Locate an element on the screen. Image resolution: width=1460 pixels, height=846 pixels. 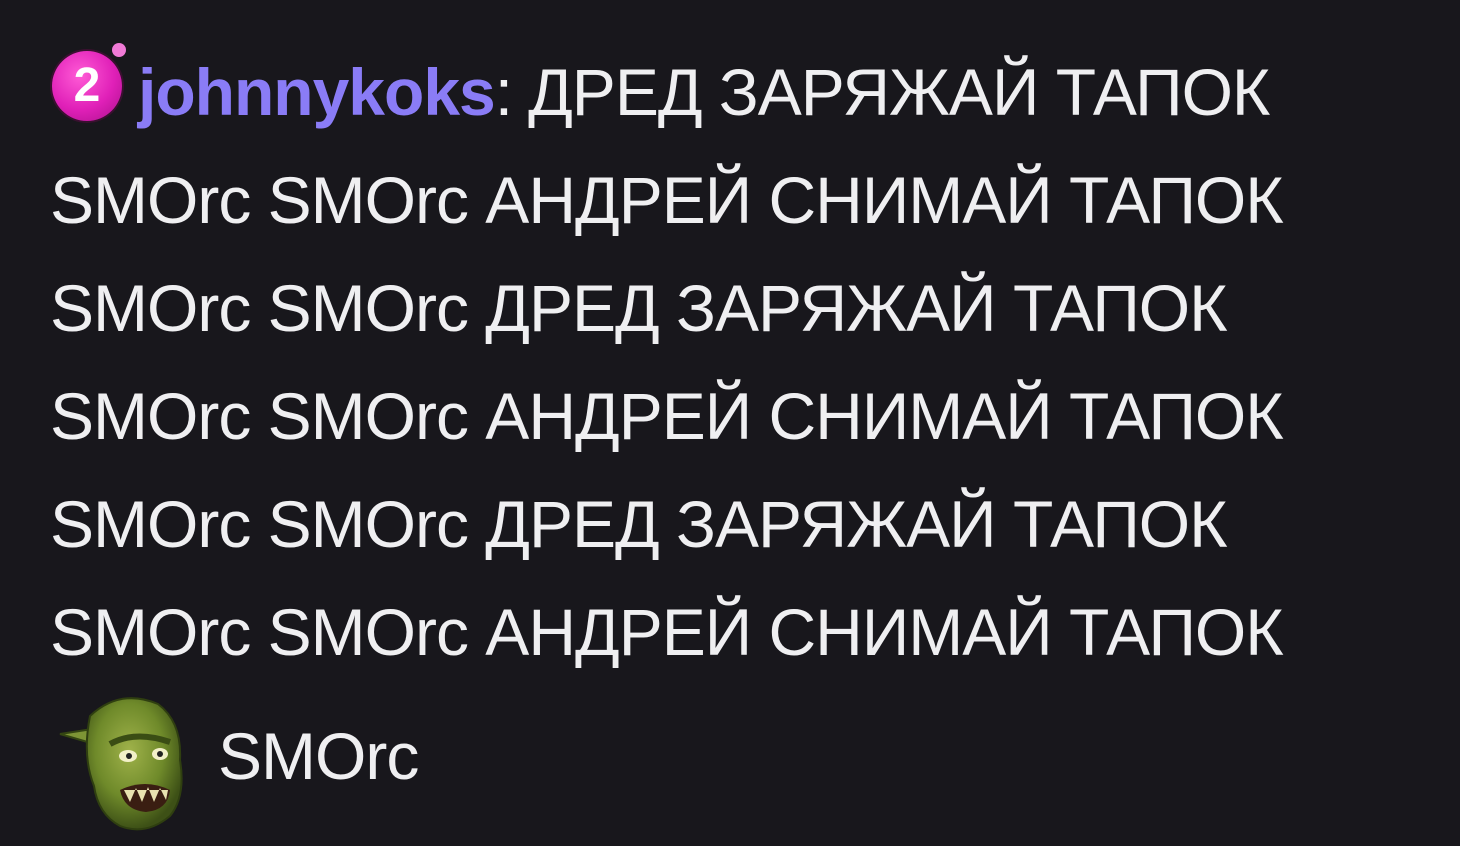
badge-count: 2 is located at coordinates (87, 85).